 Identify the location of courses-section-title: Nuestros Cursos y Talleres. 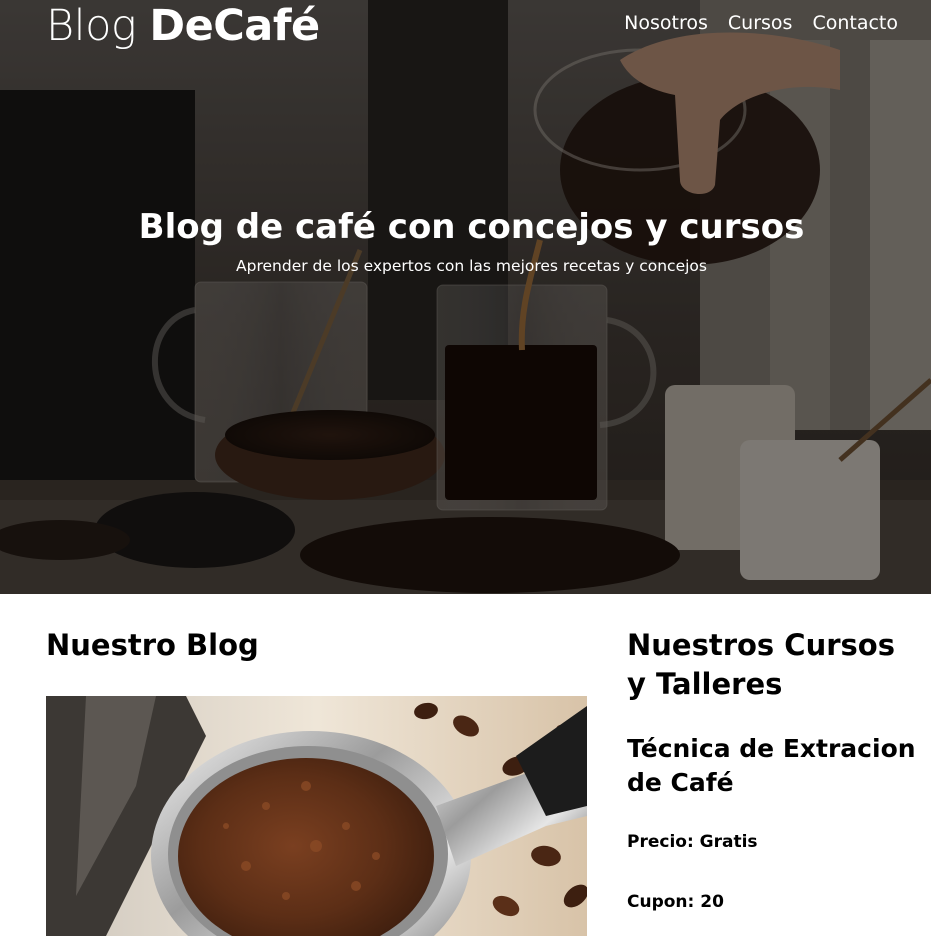
(761, 664).